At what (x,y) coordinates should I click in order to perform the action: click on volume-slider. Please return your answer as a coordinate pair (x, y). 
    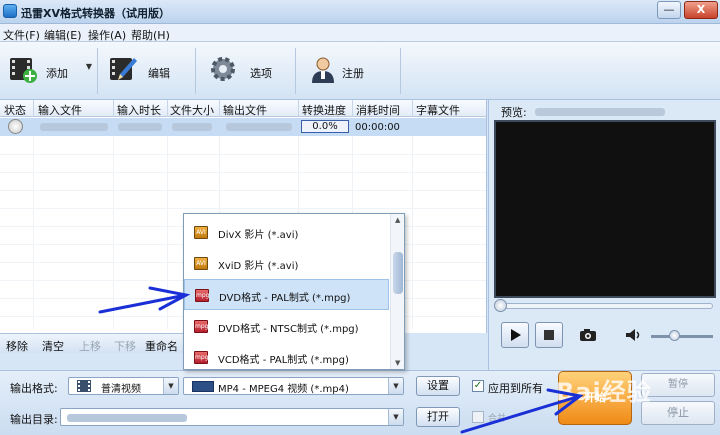
    Looking at the image, I should click on (682, 336).